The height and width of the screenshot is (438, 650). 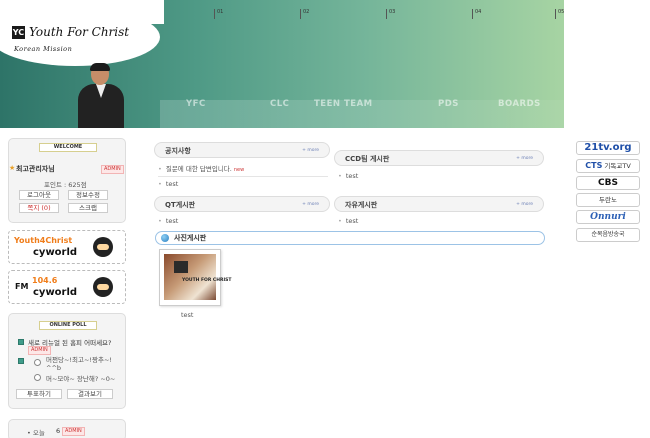 I want to click on free-item-1: test, so click(x=352, y=221).